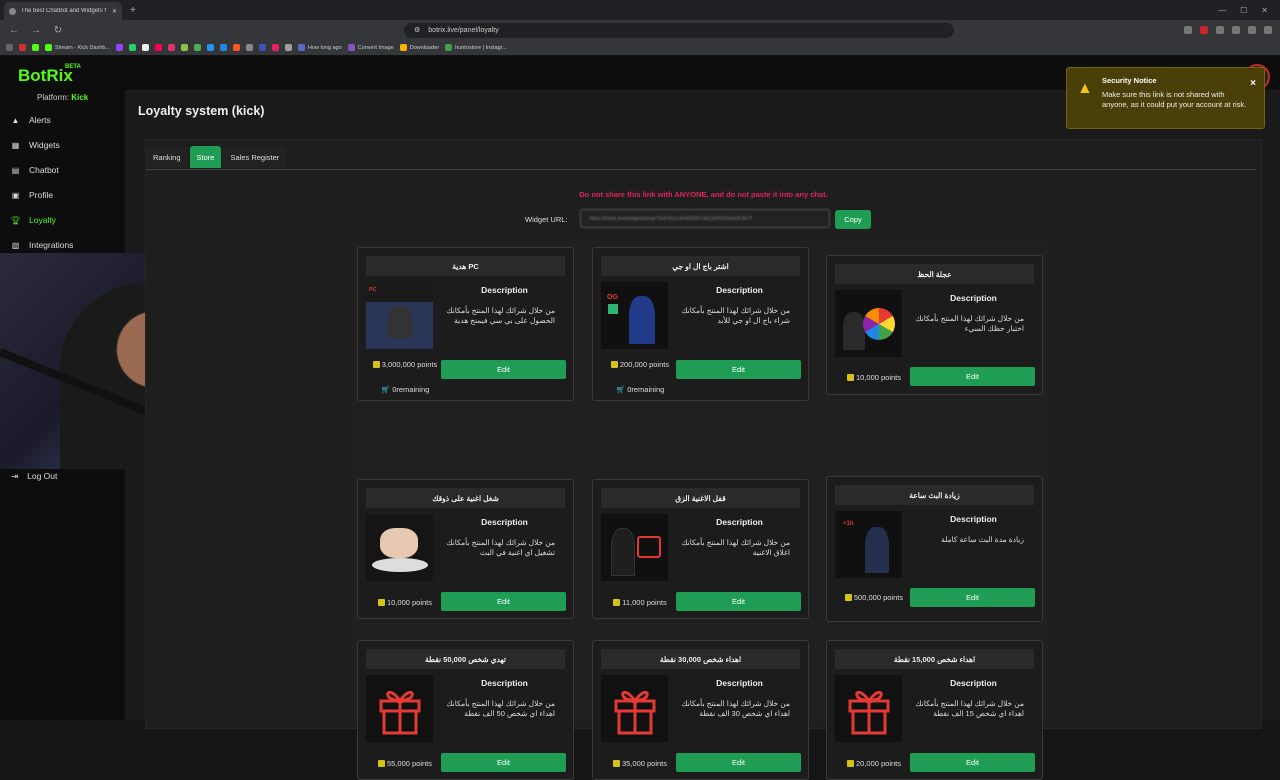 The height and width of the screenshot is (780, 1280). What do you see at coordinates (14, 30) in the screenshot?
I see `back-icon: ←` at bounding box center [14, 30].